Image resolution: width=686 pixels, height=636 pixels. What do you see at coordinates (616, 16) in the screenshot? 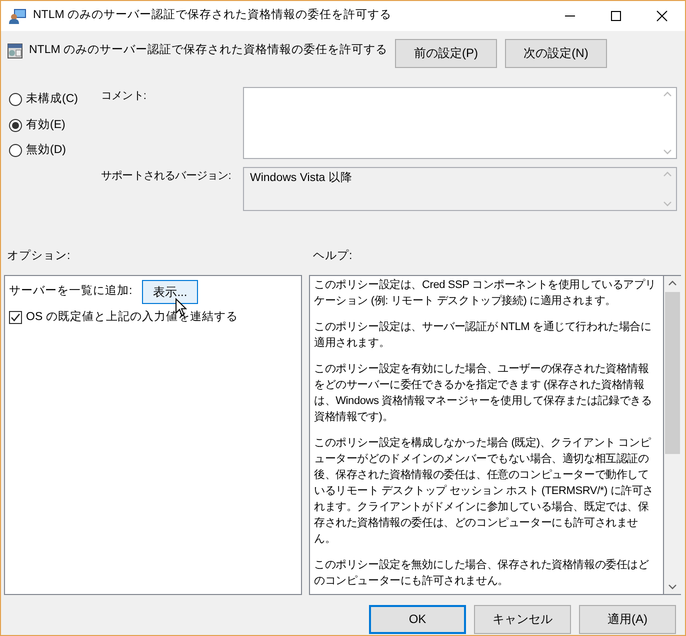
I see `maximize-icon` at bounding box center [616, 16].